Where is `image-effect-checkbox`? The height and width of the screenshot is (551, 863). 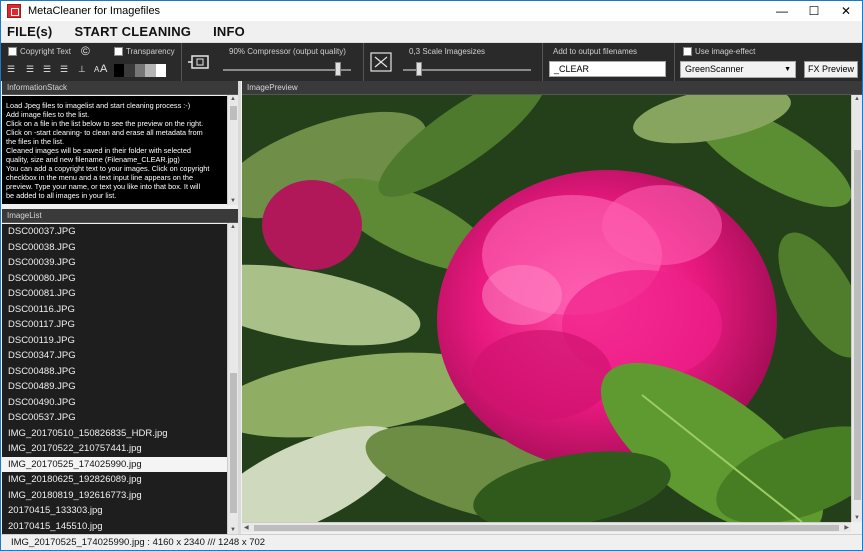 image-effect-checkbox is located at coordinates (687, 51).